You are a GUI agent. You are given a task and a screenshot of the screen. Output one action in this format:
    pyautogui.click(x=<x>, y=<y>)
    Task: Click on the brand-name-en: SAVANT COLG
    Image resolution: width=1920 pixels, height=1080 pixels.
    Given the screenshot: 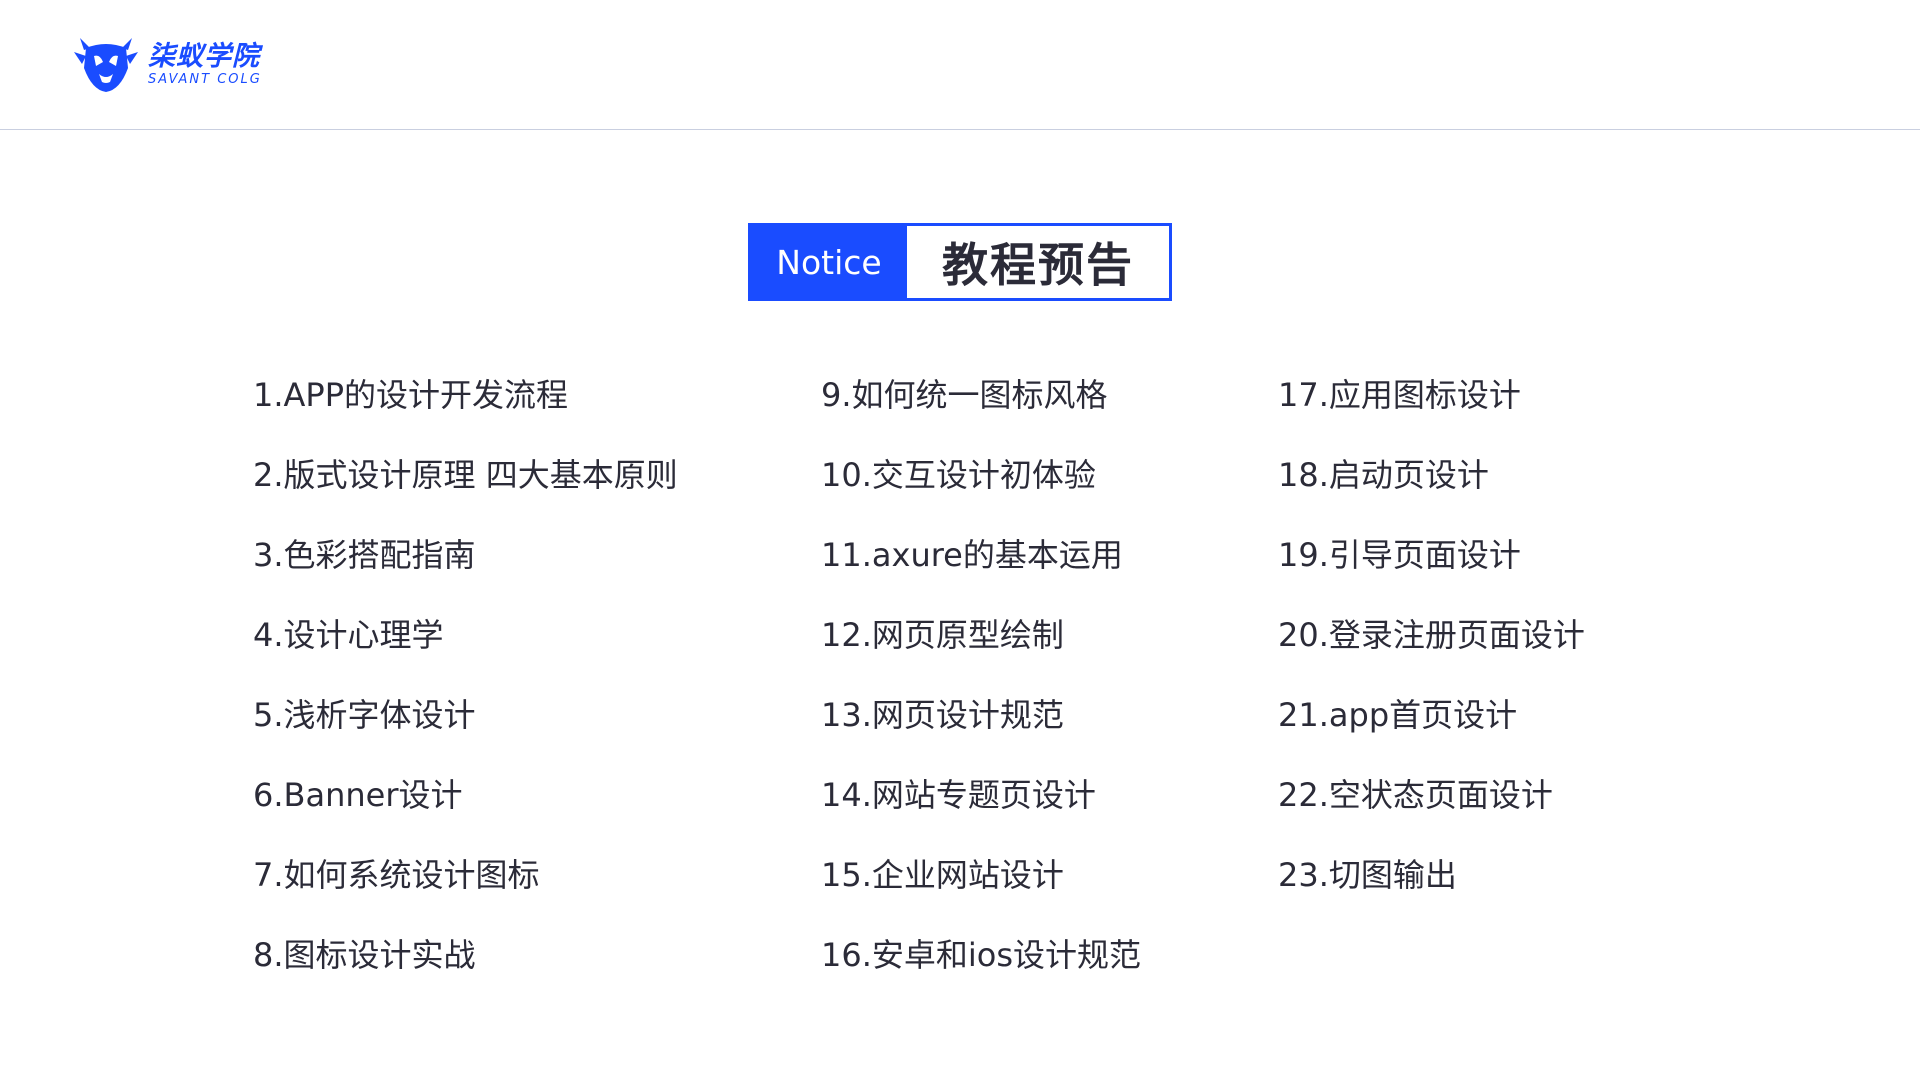 What is the action you would take?
    pyautogui.click(x=205, y=79)
    